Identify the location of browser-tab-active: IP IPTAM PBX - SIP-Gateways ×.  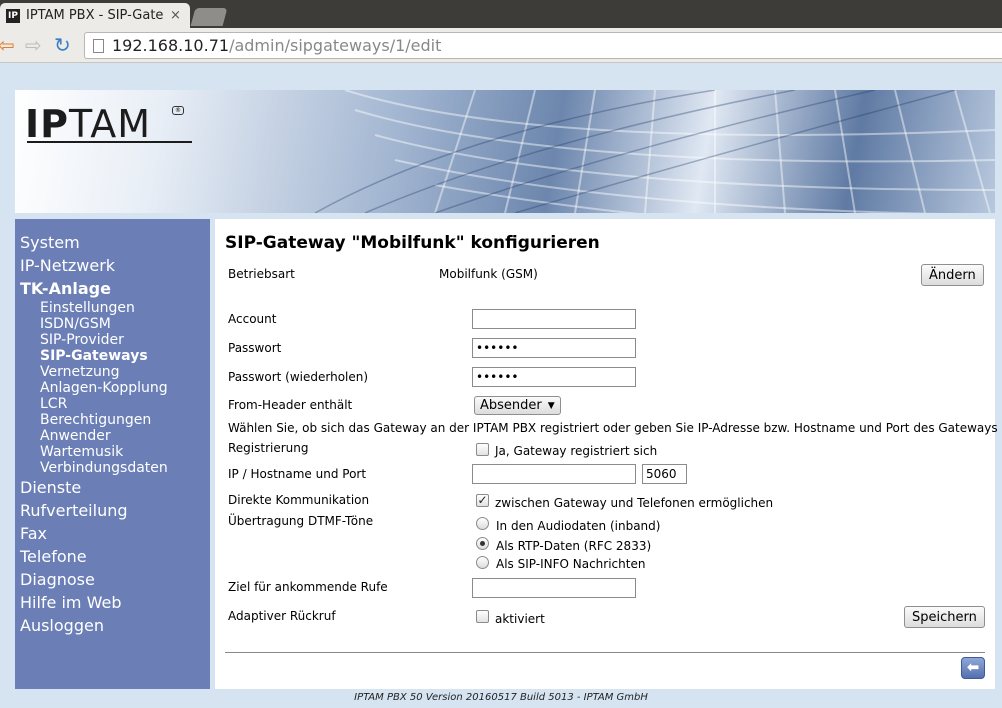
(95, 15).